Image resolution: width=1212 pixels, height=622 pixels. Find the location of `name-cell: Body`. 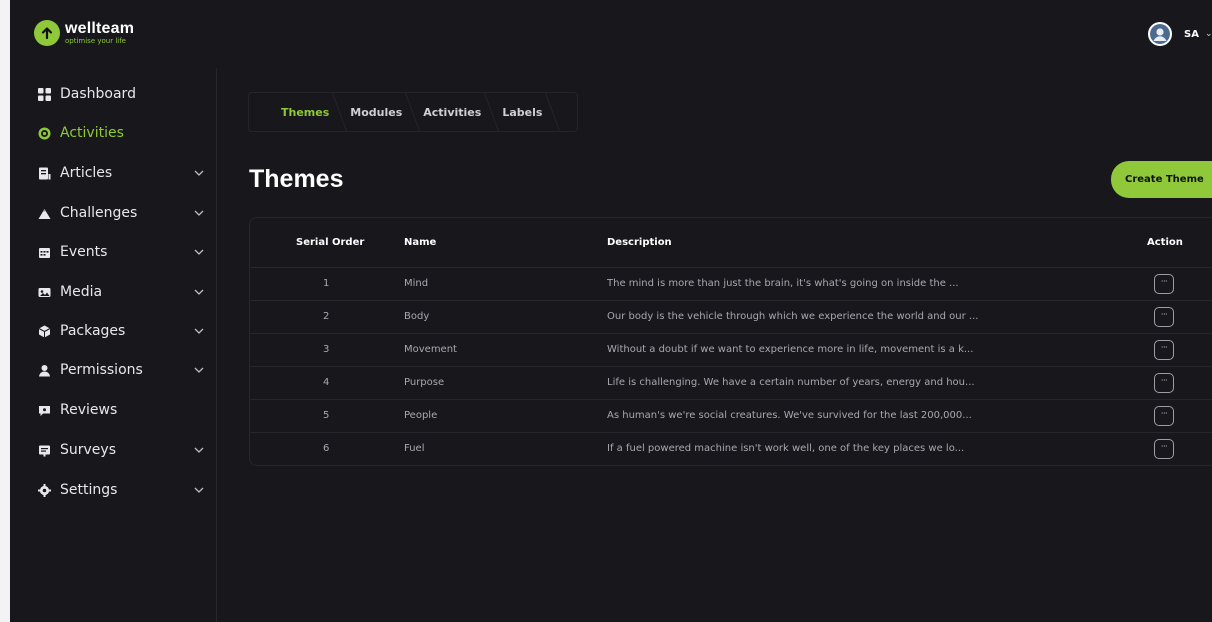

name-cell: Body is located at coordinates (417, 316).